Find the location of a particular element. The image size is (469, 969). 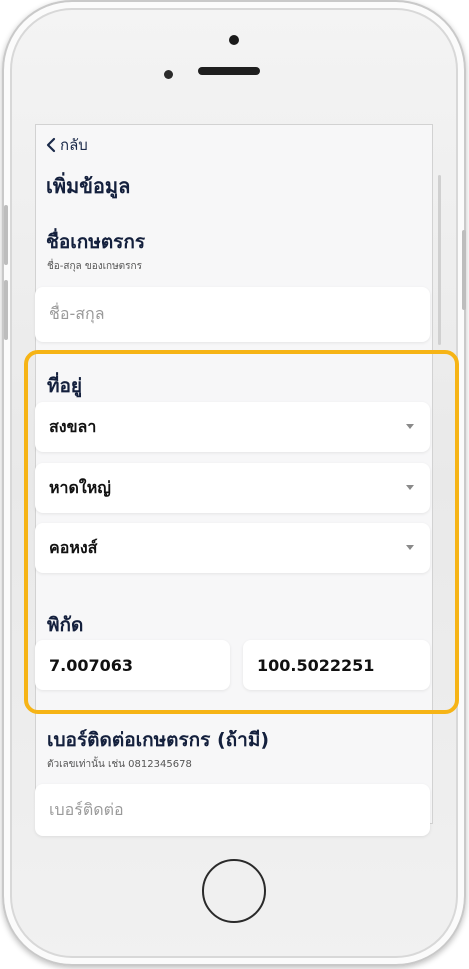

latitude-value: 7.007063 is located at coordinates (91, 665).